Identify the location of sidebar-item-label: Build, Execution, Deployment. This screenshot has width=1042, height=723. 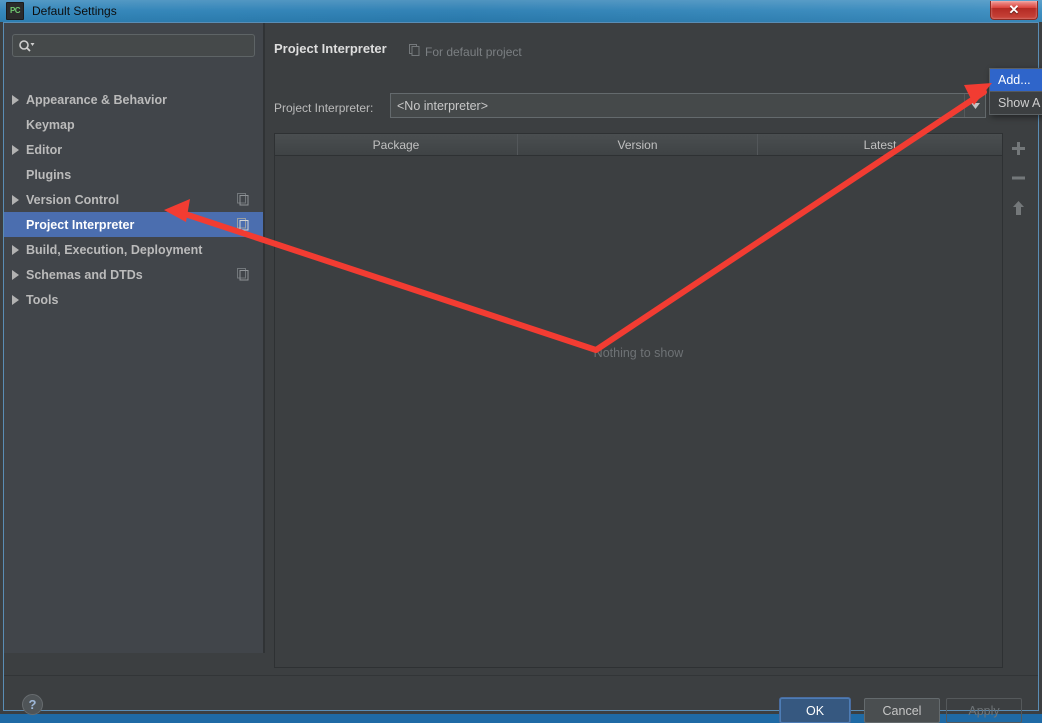
(114, 250).